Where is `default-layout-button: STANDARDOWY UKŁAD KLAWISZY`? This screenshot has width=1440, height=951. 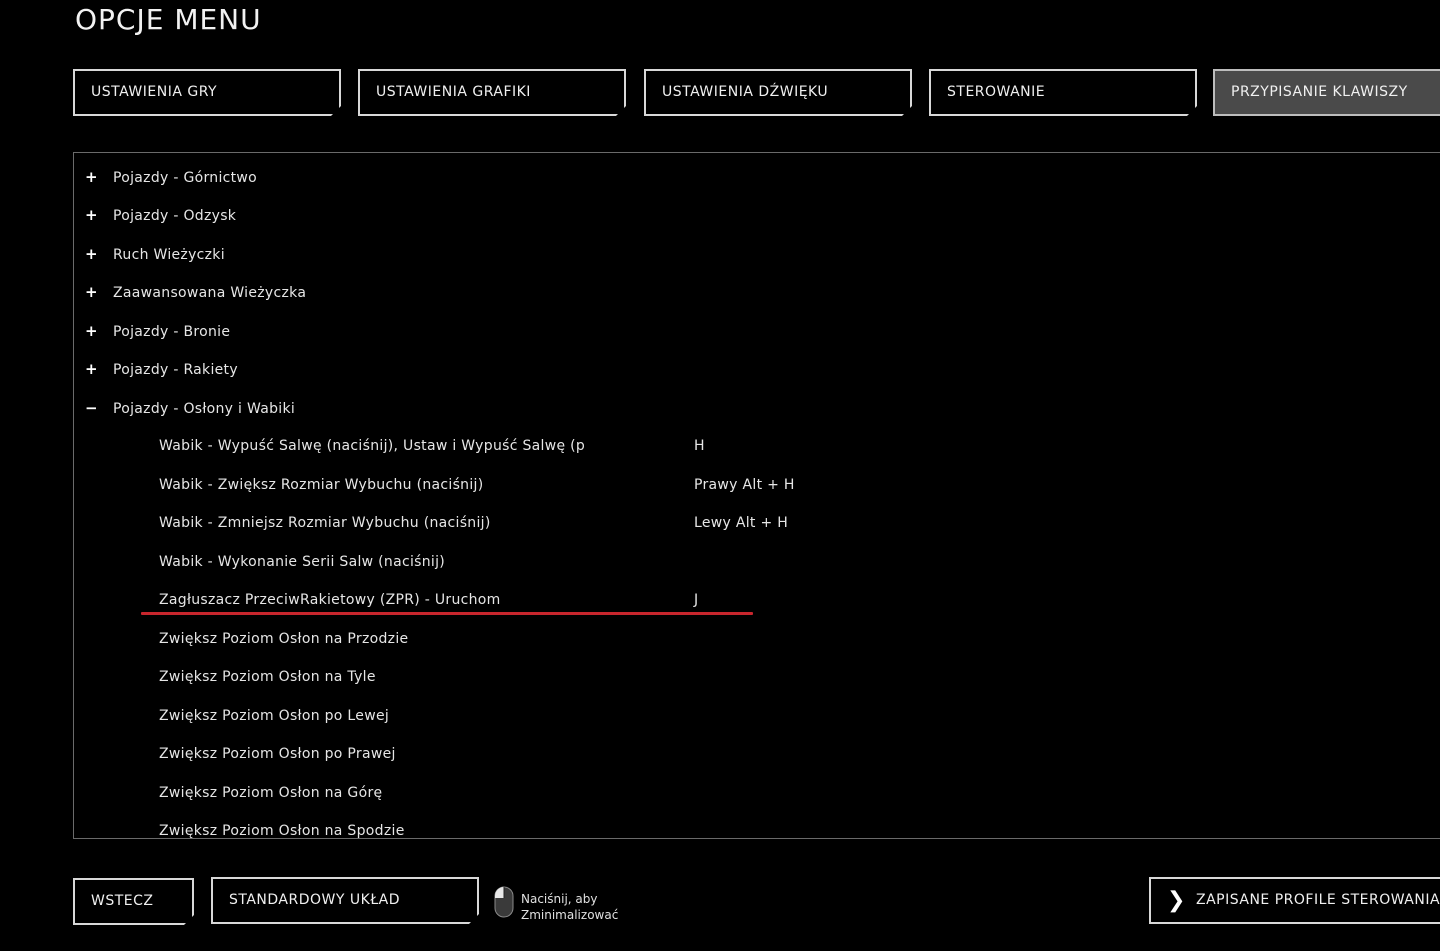
default-layout-button: STANDARDOWY UKŁAD KLAWISZY is located at coordinates (345, 900).